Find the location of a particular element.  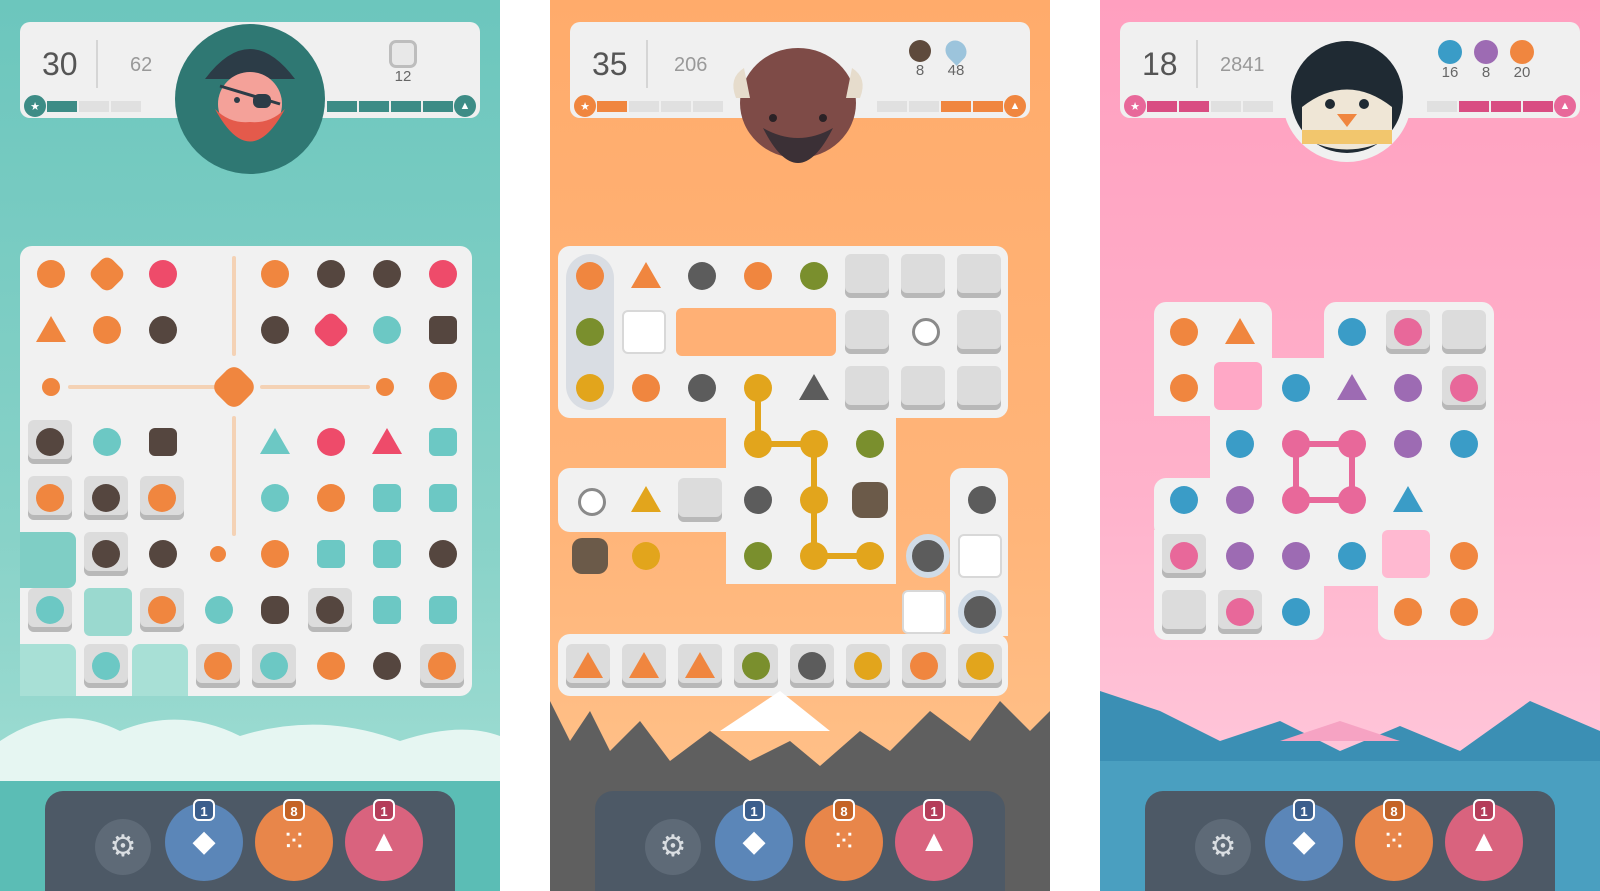

ring-dot is located at coordinates (592, 502).